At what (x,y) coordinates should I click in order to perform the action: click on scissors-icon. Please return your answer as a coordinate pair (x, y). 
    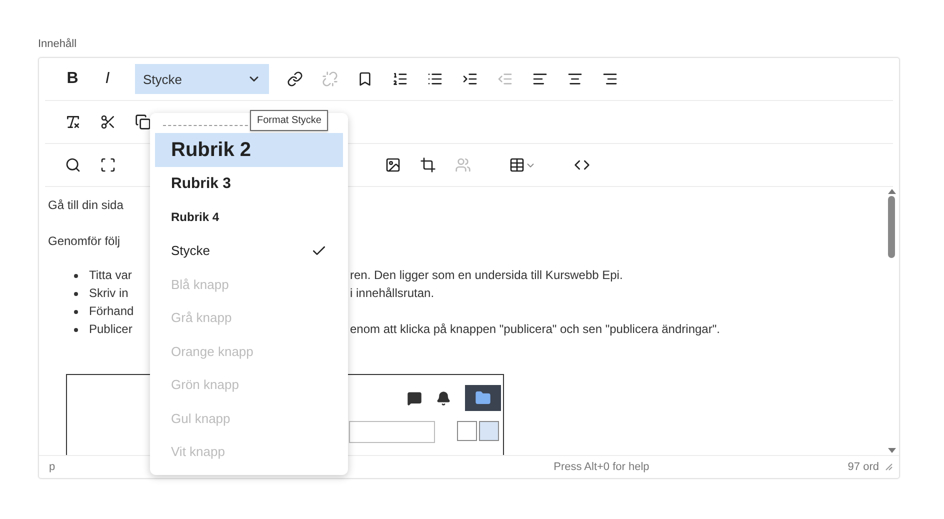
    Looking at the image, I should click on (108, 122).